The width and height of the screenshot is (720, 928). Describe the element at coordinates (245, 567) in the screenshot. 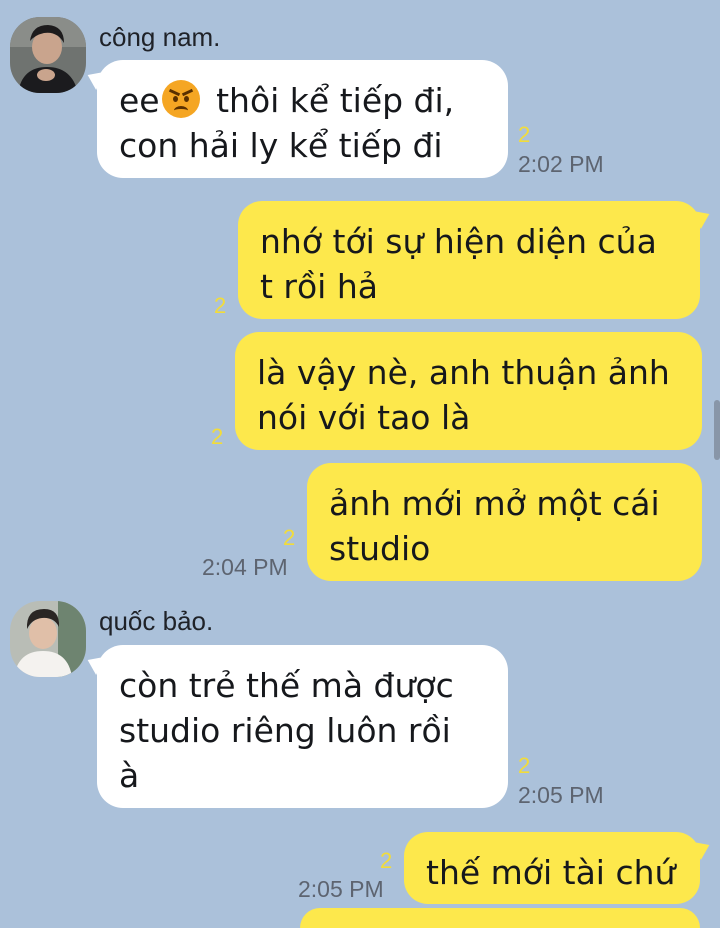

I see `message-timestamp: 2:04 PM` at that location.